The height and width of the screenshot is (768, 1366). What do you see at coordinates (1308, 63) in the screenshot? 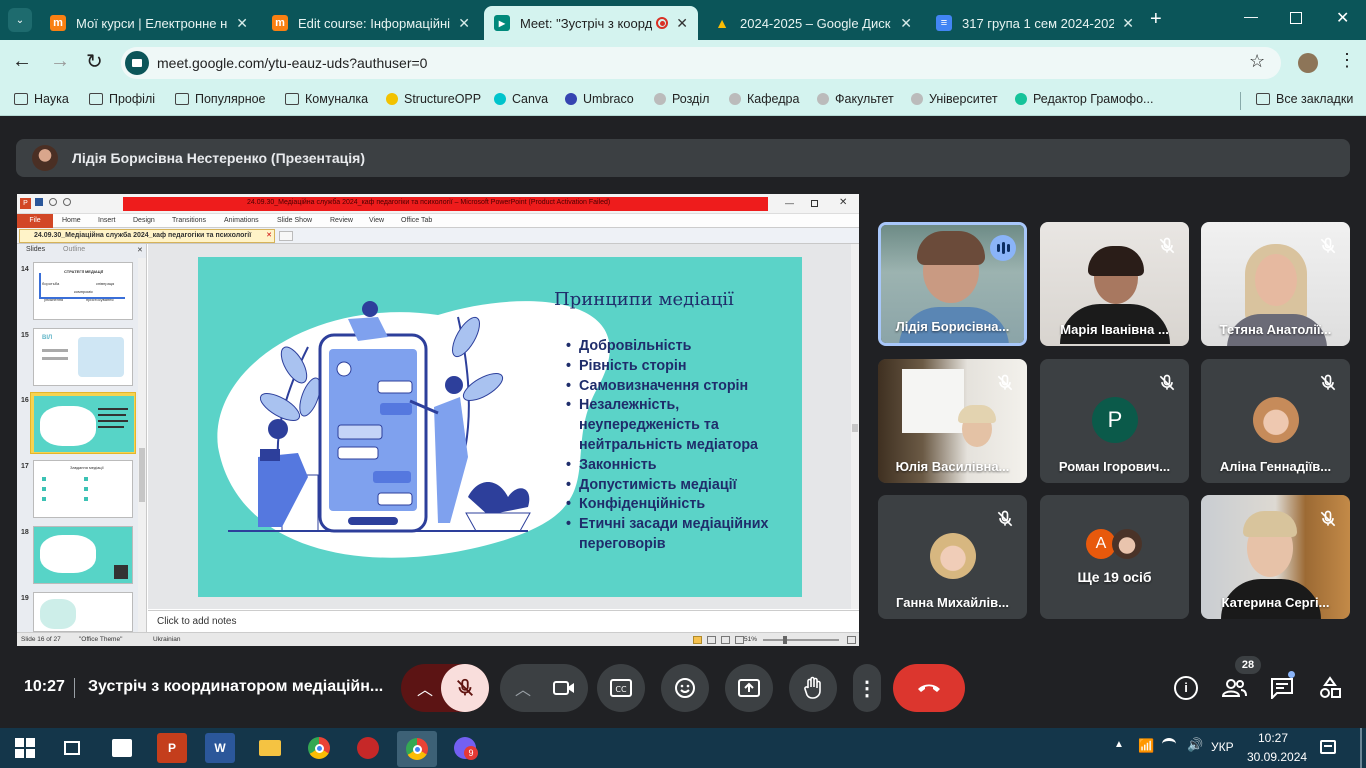
I see `profile-avatar` at bounding box center [1308, 63].